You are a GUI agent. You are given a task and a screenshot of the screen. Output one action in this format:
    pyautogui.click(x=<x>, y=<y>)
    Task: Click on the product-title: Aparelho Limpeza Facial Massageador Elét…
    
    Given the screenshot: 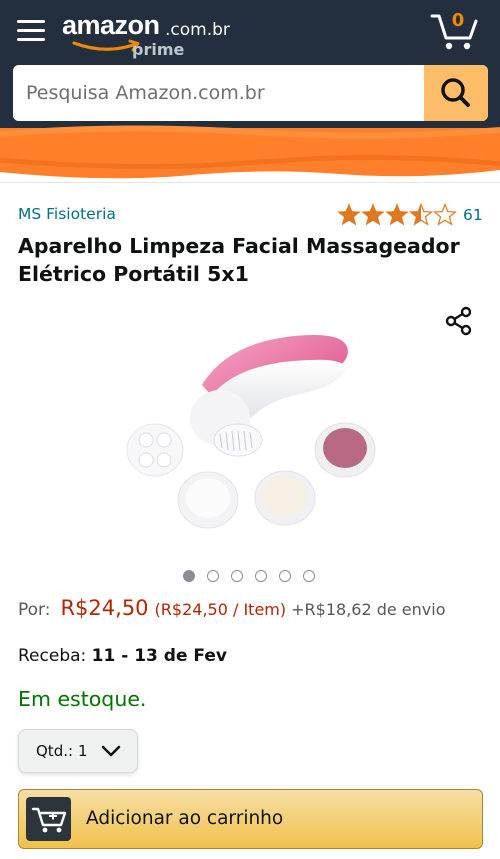 What is the action you would take?
    pyautogui.click(x=239, y=260)
    